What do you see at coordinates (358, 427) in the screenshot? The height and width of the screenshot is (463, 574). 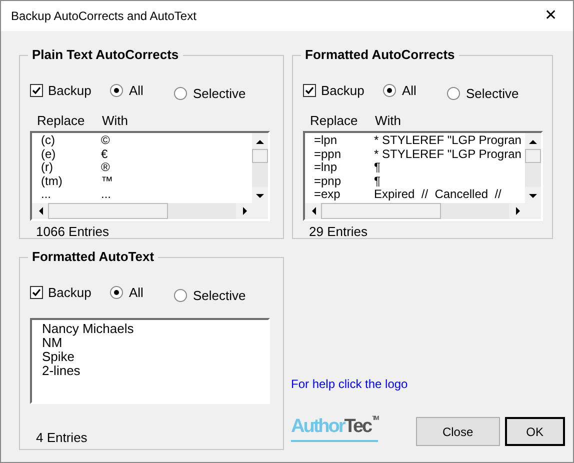 I see `logo-text: Tec` at bounding box center [358, 427].